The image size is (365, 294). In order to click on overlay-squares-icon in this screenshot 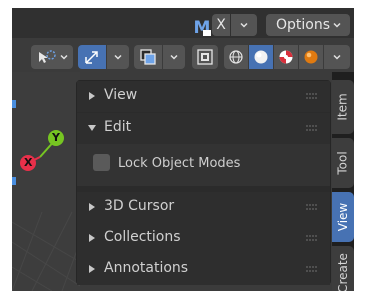, I will do `click(148, 57)`.